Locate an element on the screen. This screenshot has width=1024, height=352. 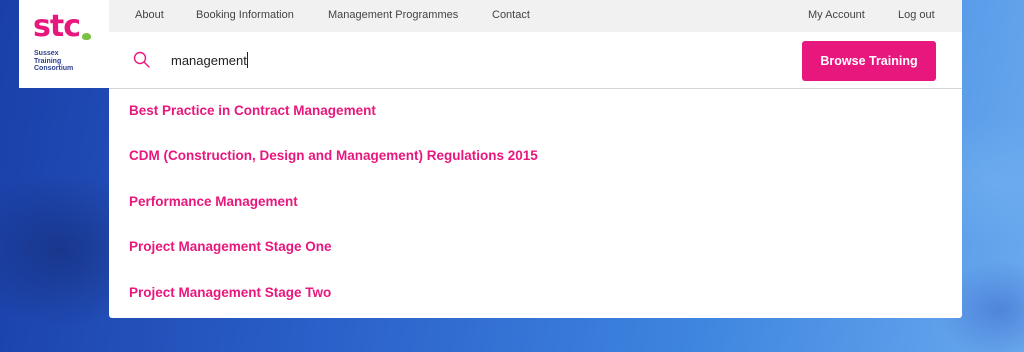
logo-subtitle: Sussex Training Consortium is located at coordinates (53, 61).